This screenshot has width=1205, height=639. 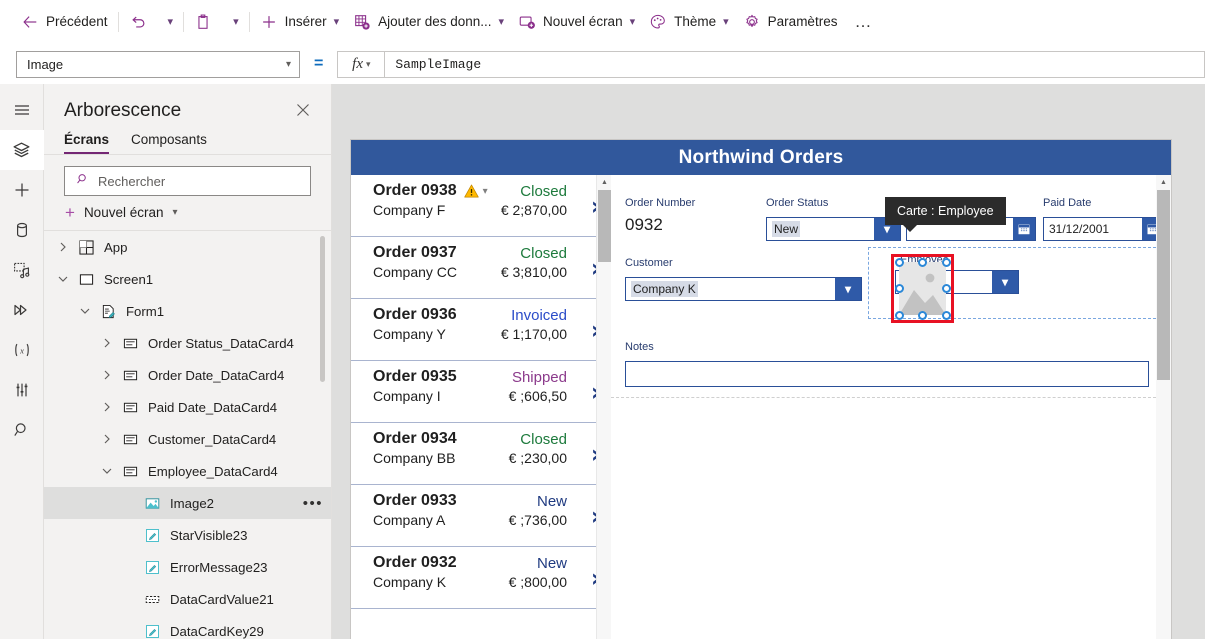 What do you see at coordinates (922, 262) in the screenshot?
I see `resize-handle-n` at bounding box center [922, 262].